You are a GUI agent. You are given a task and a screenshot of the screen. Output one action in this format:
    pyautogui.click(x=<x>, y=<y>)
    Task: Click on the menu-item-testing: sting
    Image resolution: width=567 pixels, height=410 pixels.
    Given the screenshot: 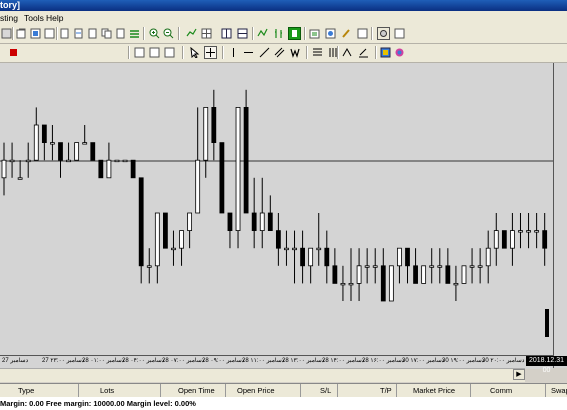 What is the action you would take?
    pyautogui.click(x=9, y=18)
    